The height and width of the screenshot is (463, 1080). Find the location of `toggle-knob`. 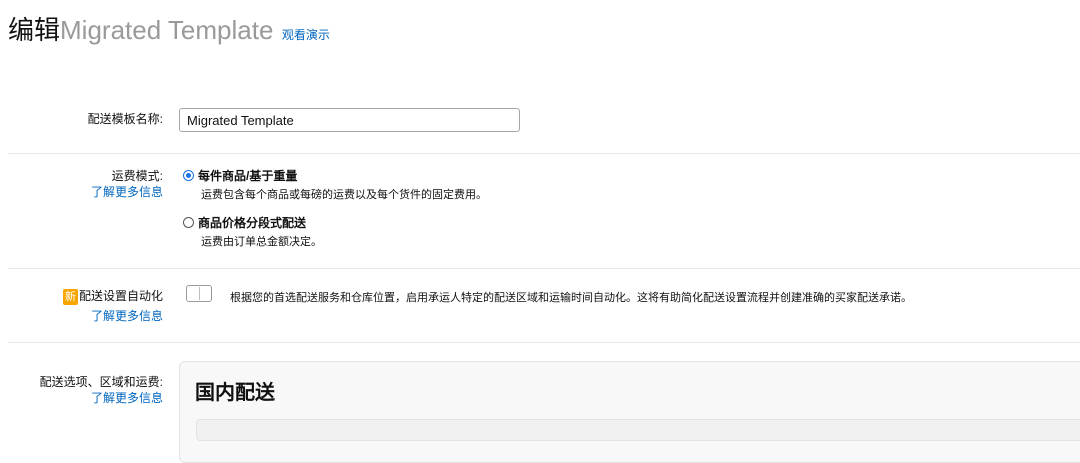

toggle-knob is located at coordinates (194, 293).